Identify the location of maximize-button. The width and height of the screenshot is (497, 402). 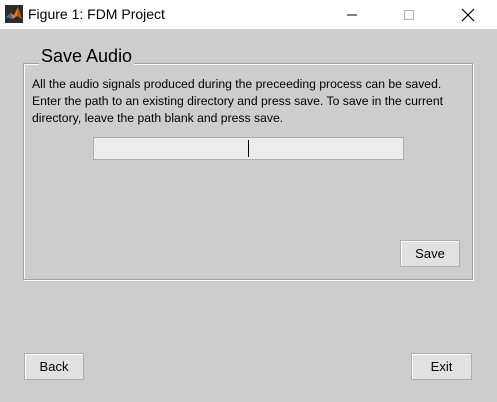
(409, 14).